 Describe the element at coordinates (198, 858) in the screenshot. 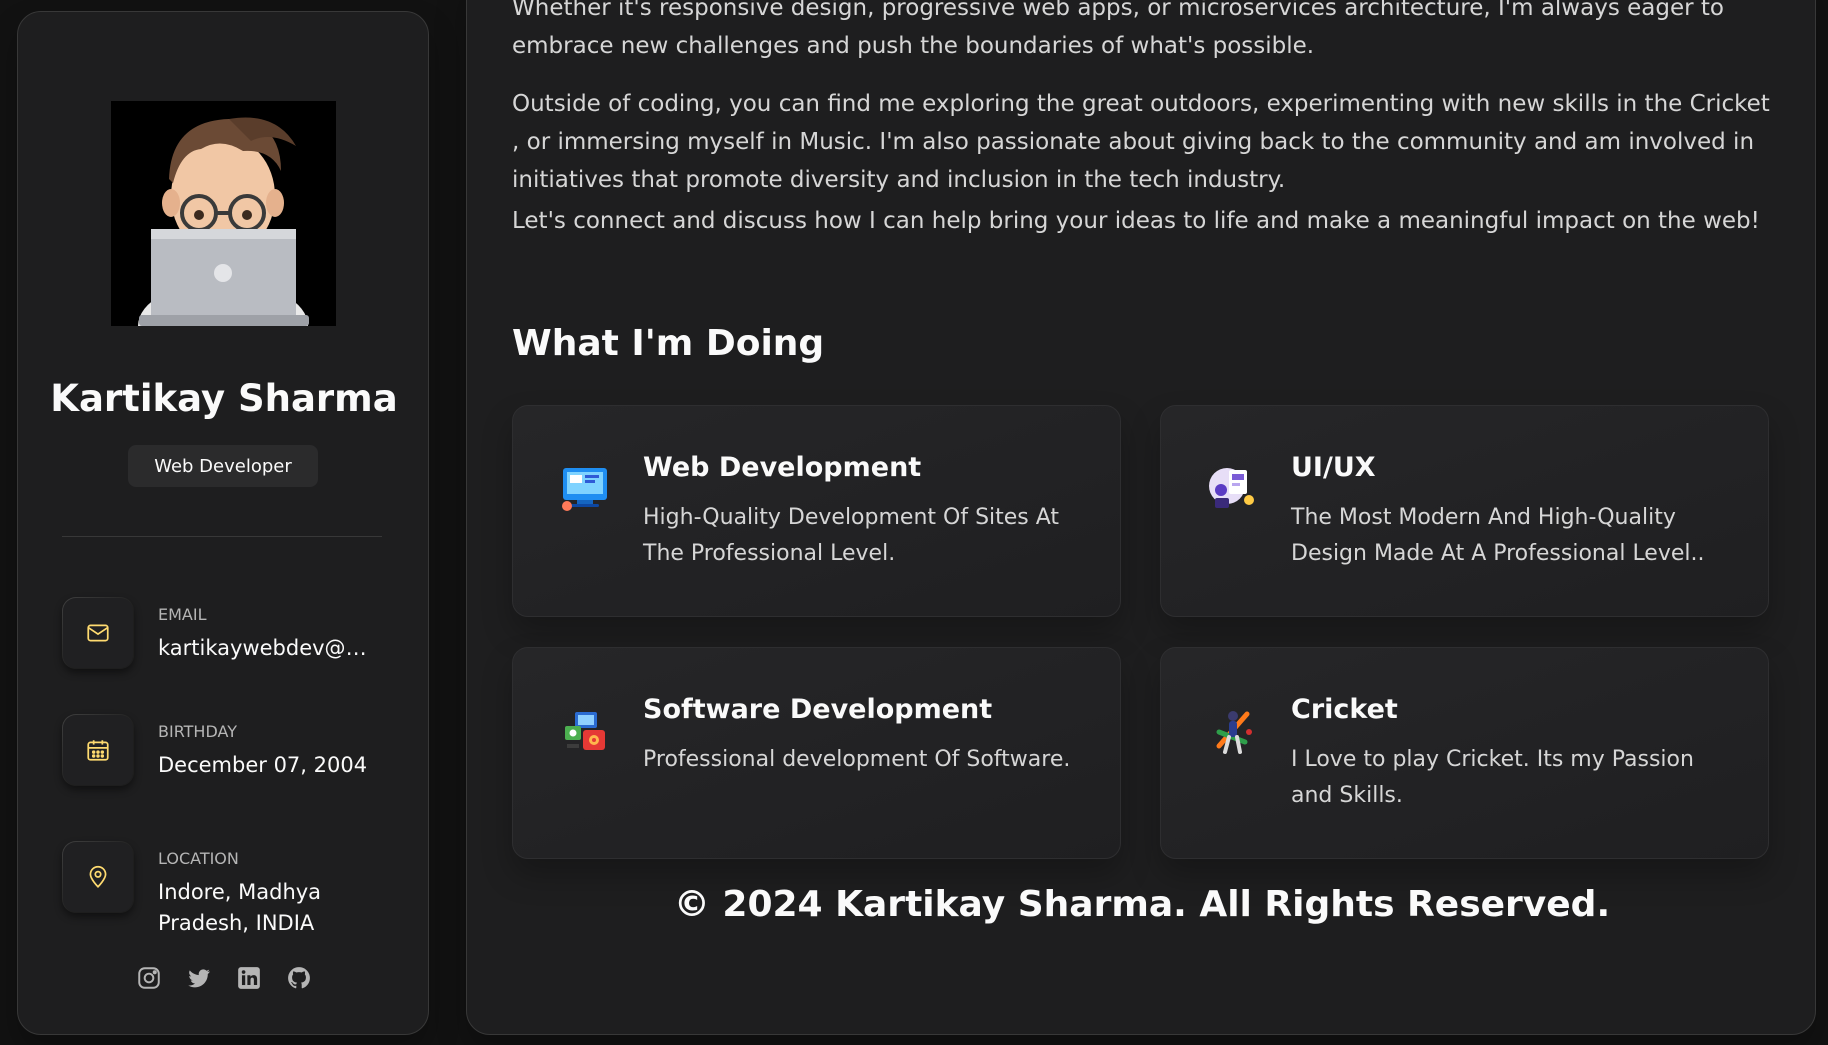

I see `contact-location-title: Location` at that location.